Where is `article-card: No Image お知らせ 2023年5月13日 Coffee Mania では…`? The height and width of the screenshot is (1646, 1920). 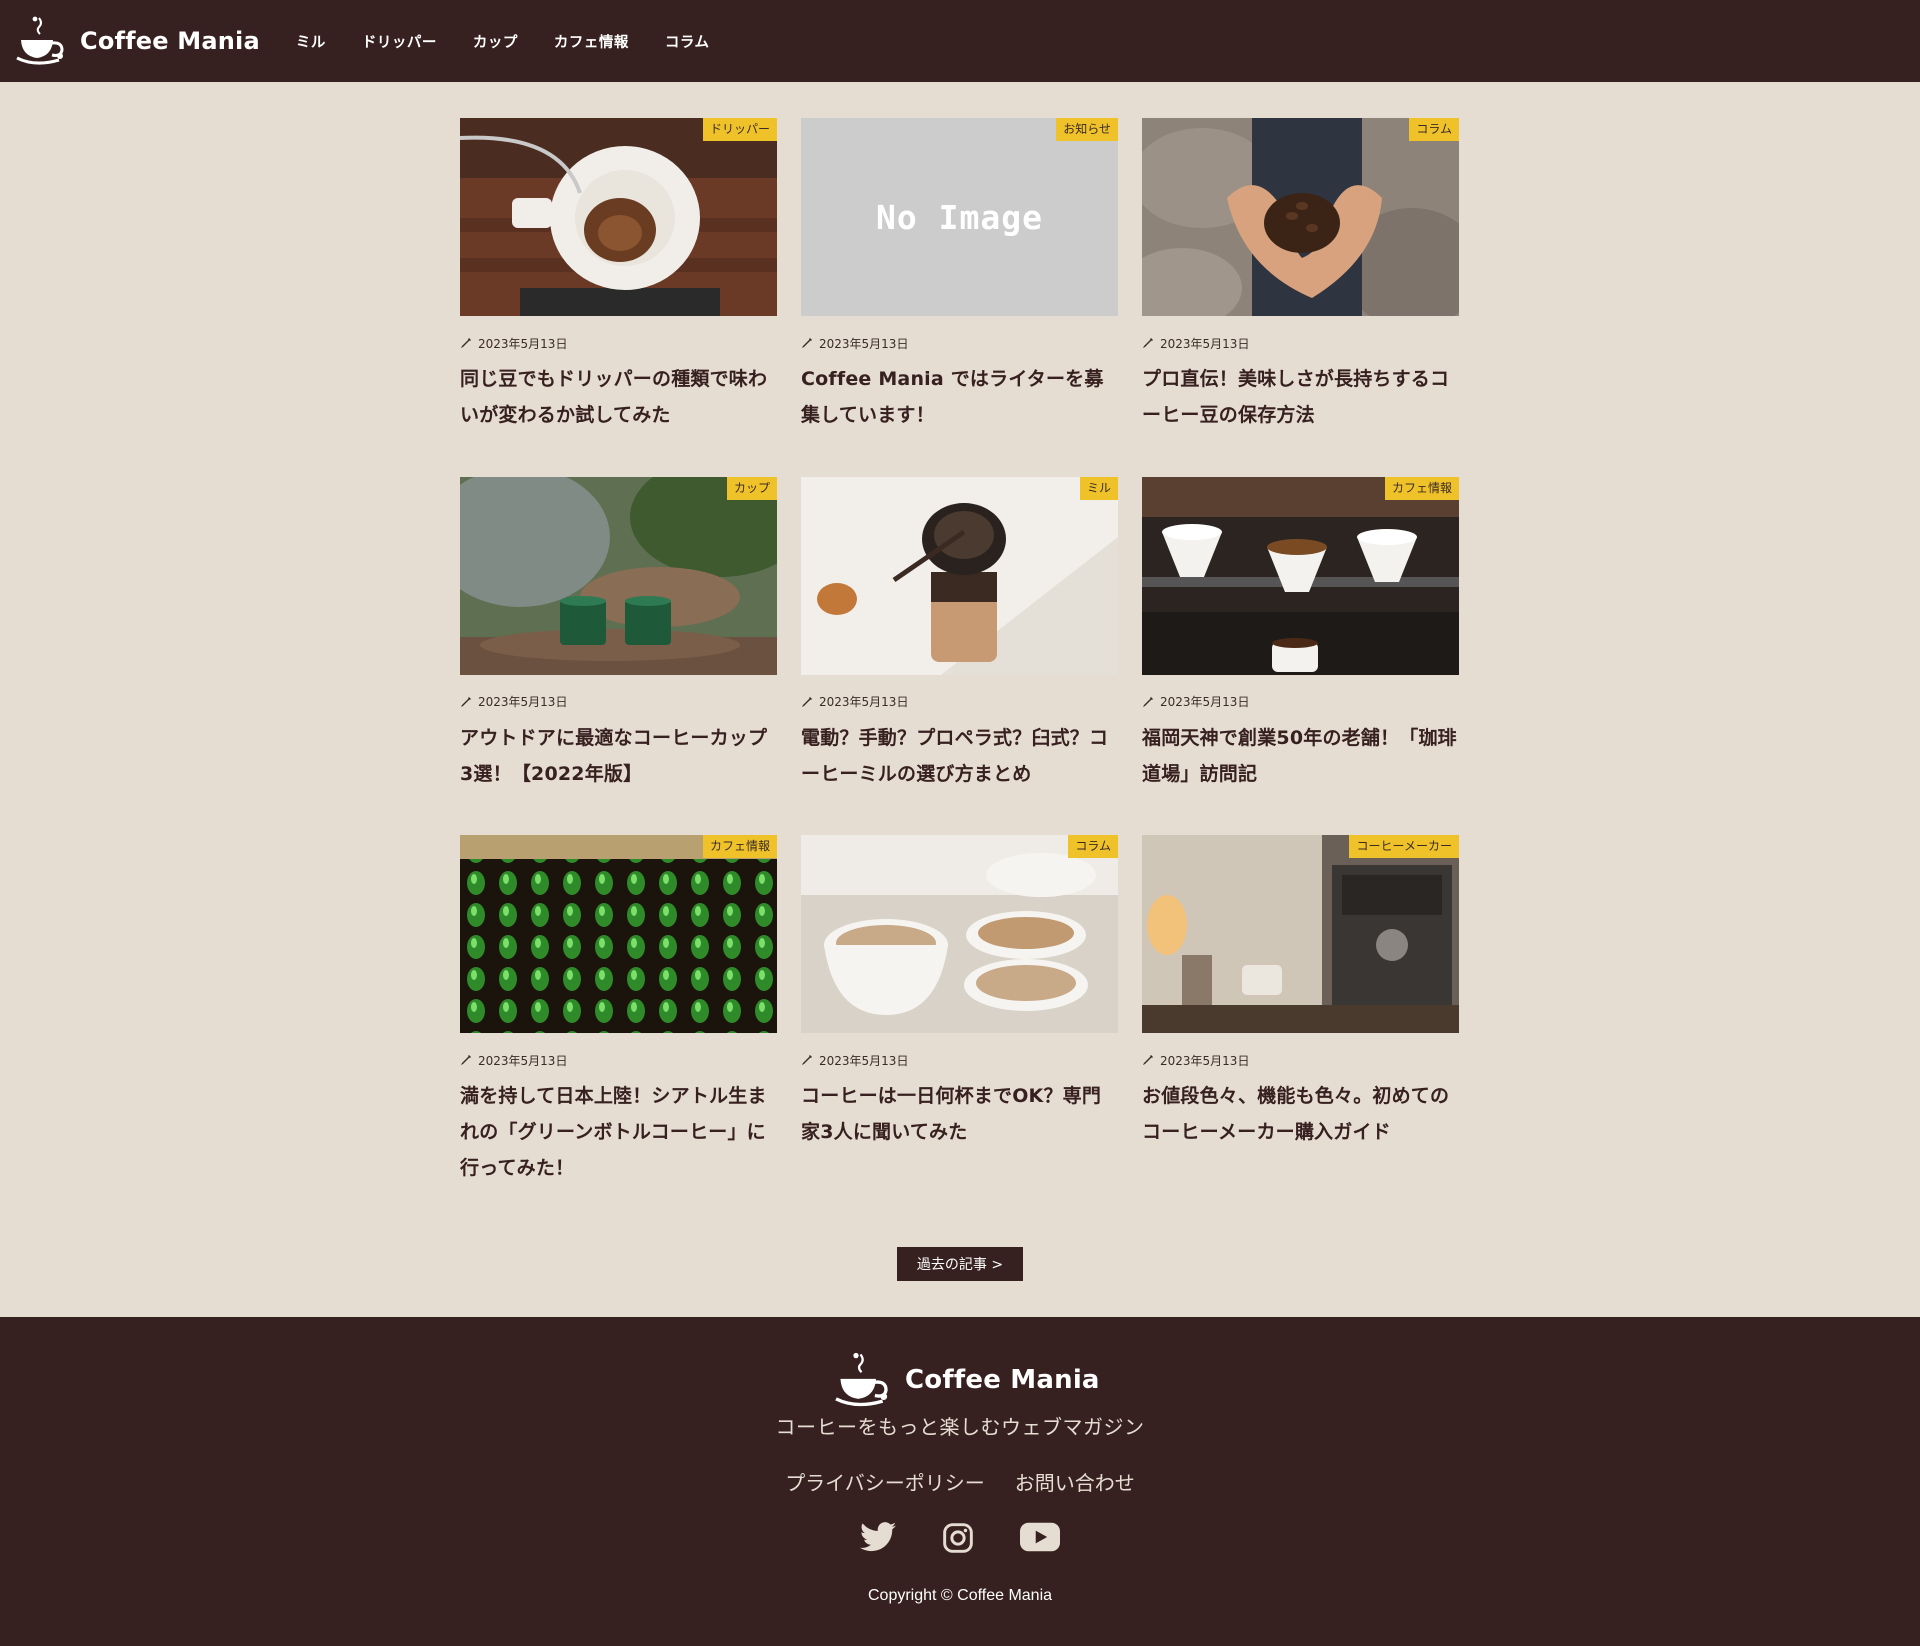 article-card: No Image お知らせ 2023年5月13日 Coffee Mania では… is located at coordinates (959, 297).